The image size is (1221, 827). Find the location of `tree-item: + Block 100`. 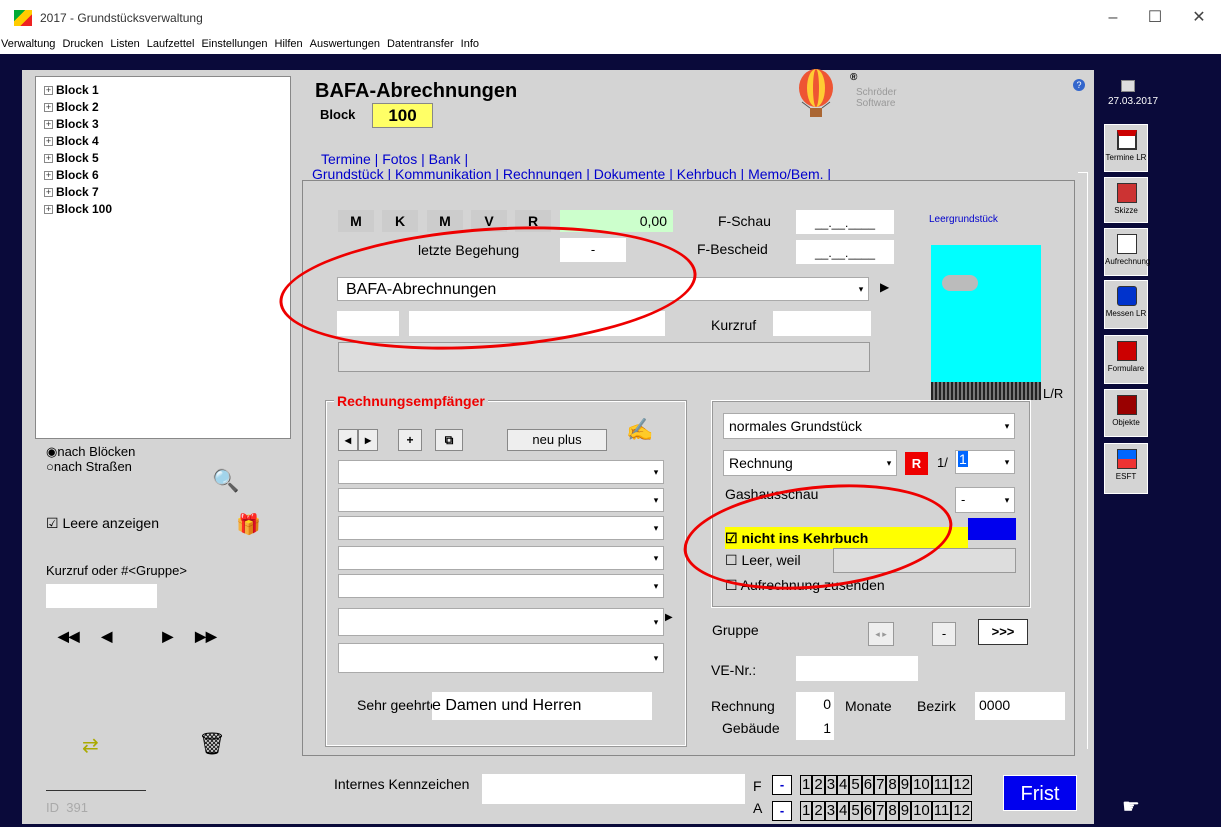

tree-item: + Block 100 is located at coordinates (167, 209).